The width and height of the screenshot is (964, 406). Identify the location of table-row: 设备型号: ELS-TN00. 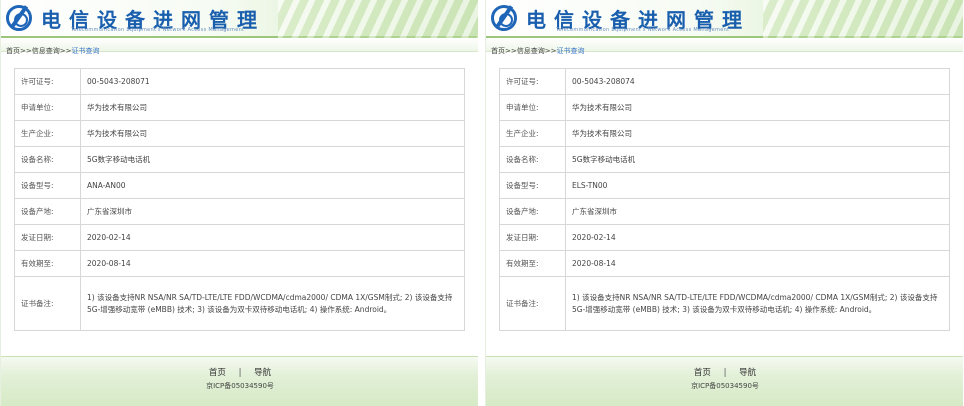
(724, 185).